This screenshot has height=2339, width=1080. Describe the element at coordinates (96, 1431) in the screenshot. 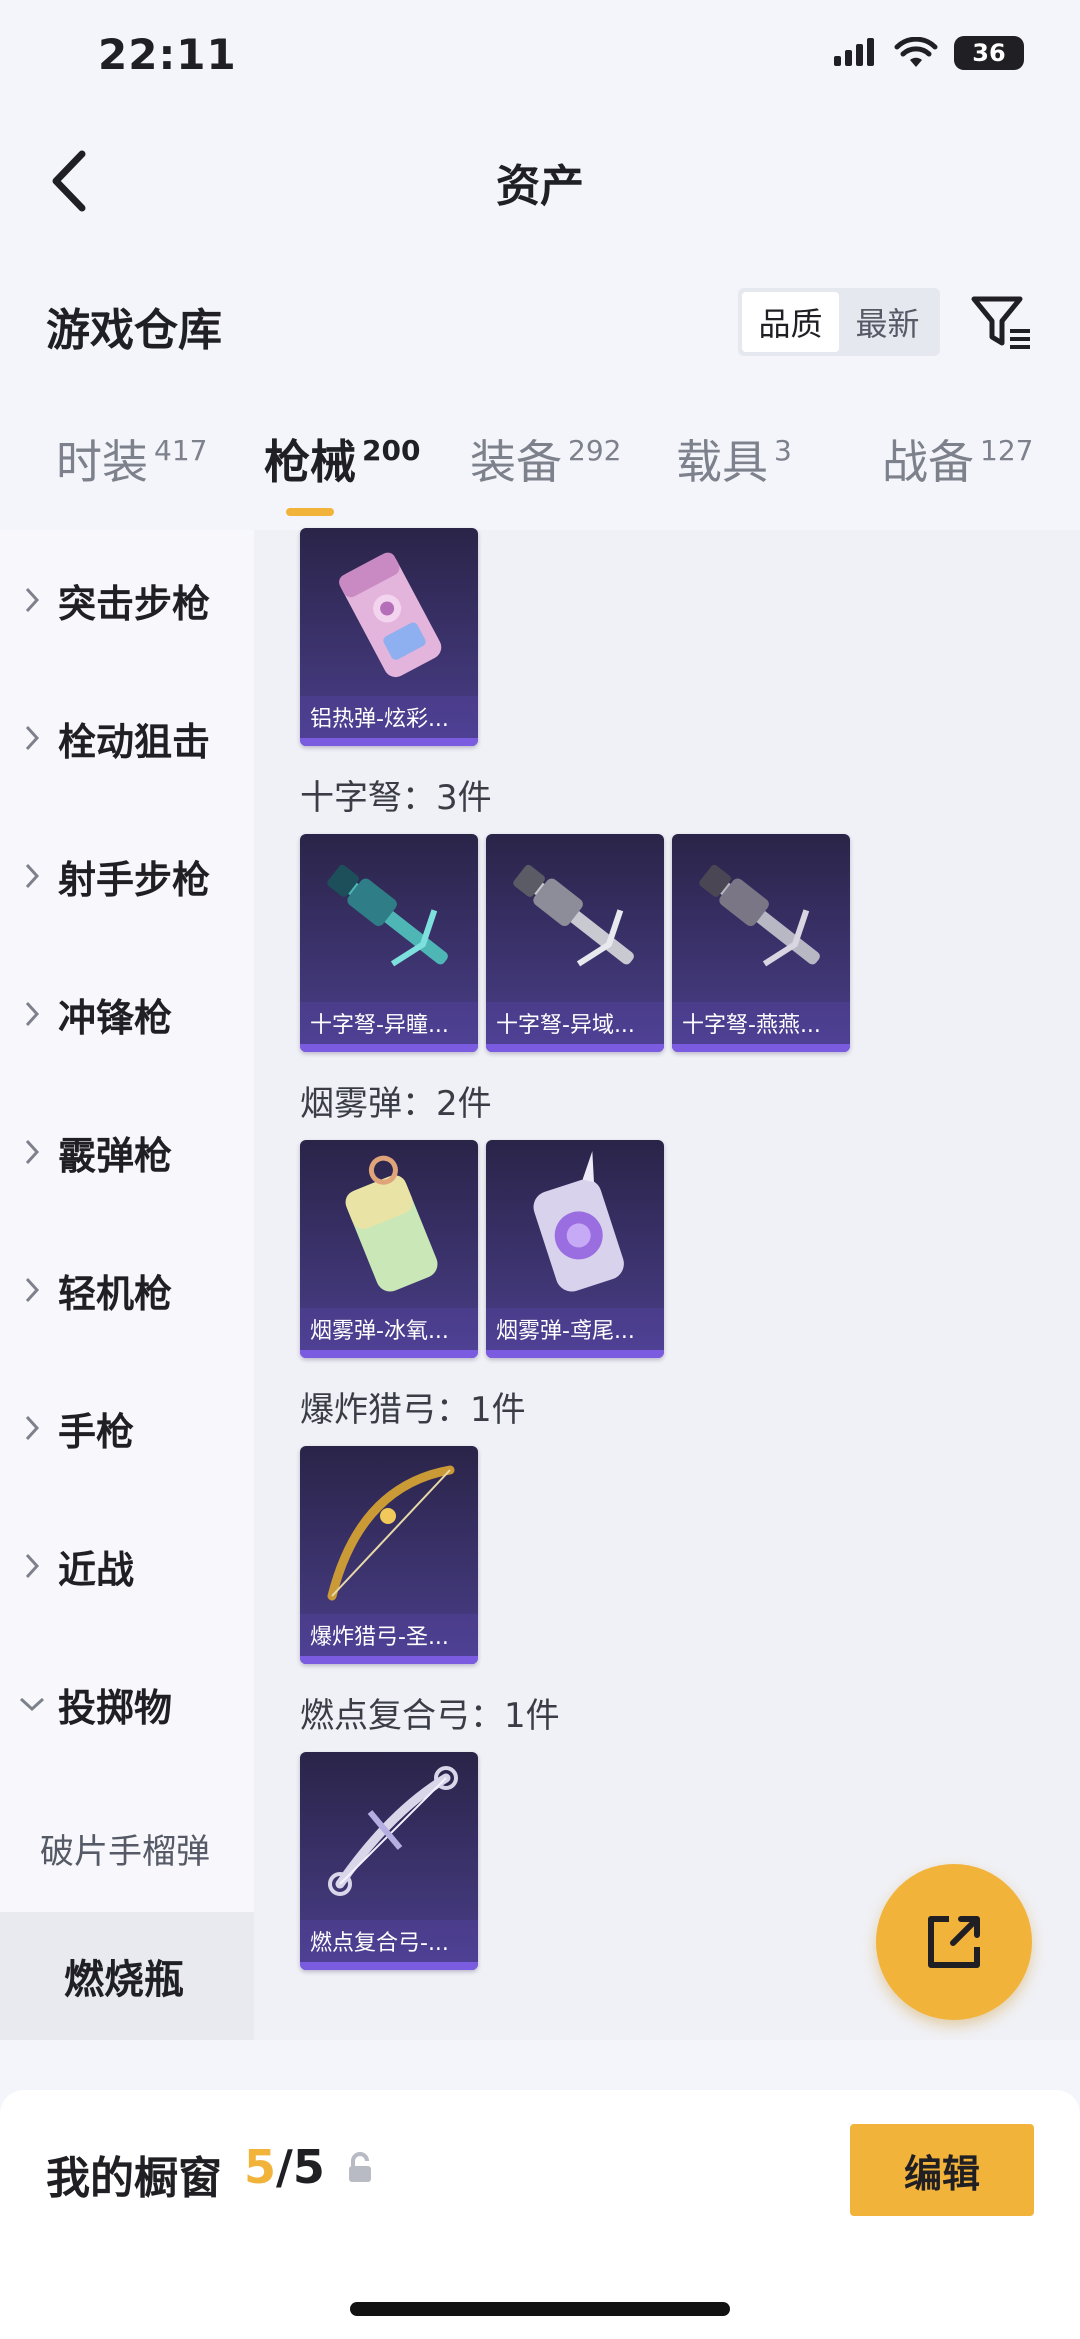

I see `sidebar-item-label: 手枪` at that location.